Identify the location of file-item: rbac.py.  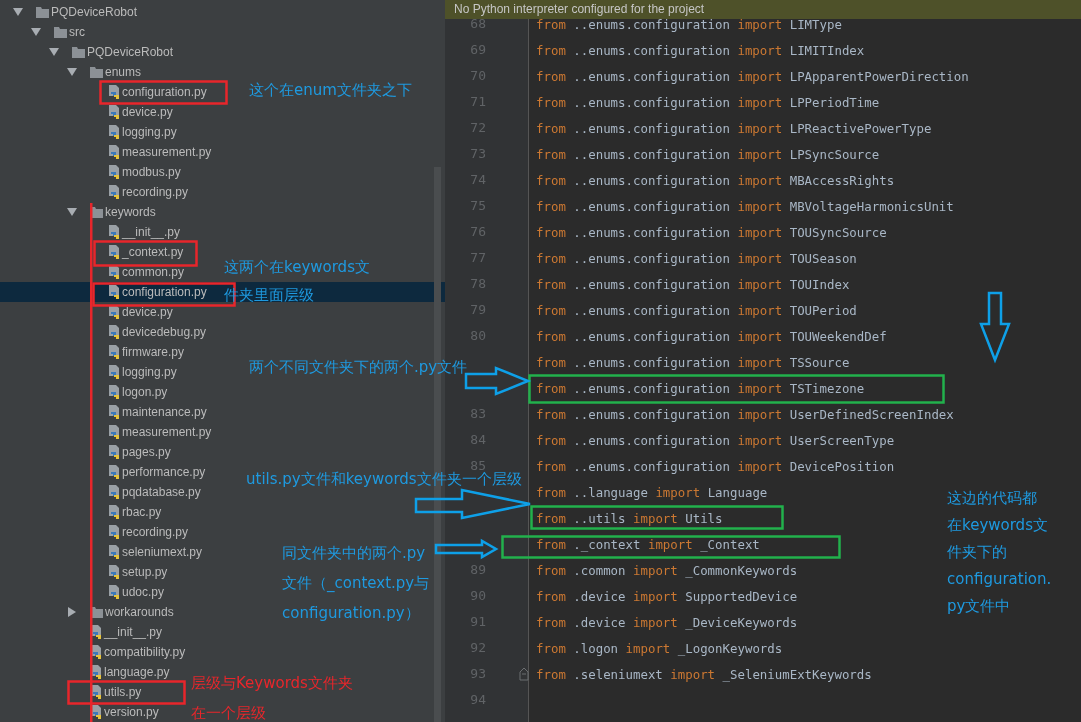
(121, 512).